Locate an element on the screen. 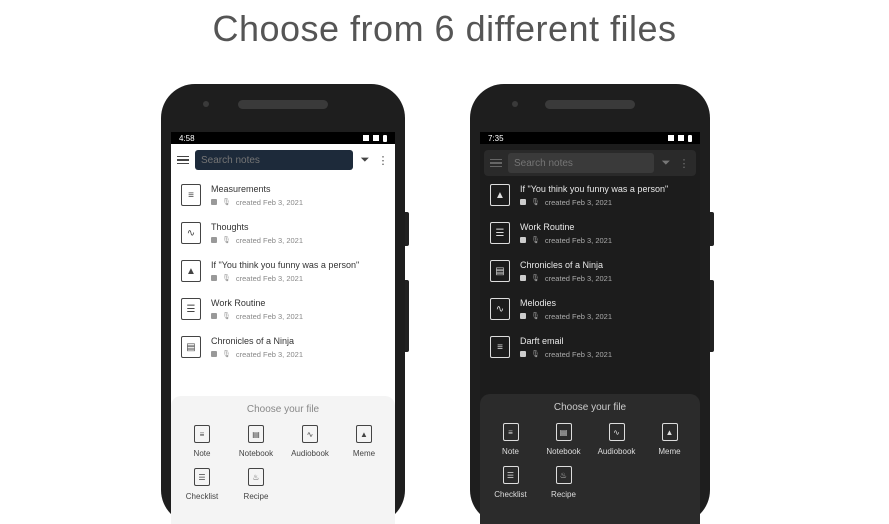 This screenshot has width=889, height=524. status-time: 4:58 is located at coordinates (187, 138).